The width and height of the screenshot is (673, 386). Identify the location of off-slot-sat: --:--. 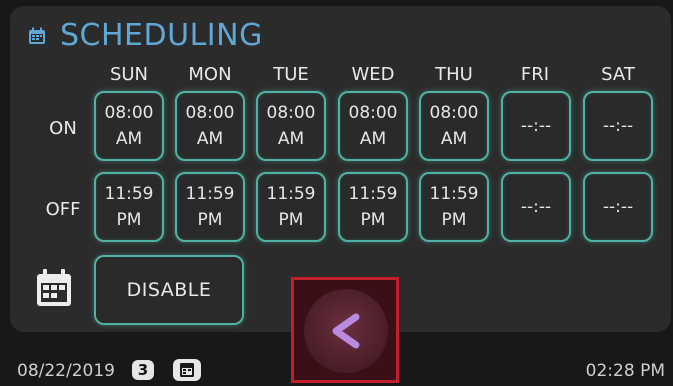
(618, 207).